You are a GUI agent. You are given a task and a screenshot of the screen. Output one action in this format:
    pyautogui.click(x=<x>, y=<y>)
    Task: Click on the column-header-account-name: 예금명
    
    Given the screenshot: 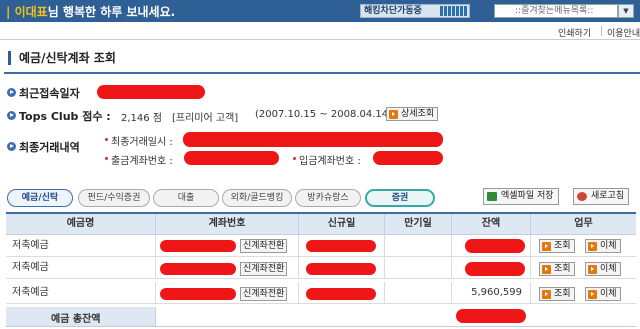 What is the action you would take?
    pyautogui.click(x=81, y=224)
    